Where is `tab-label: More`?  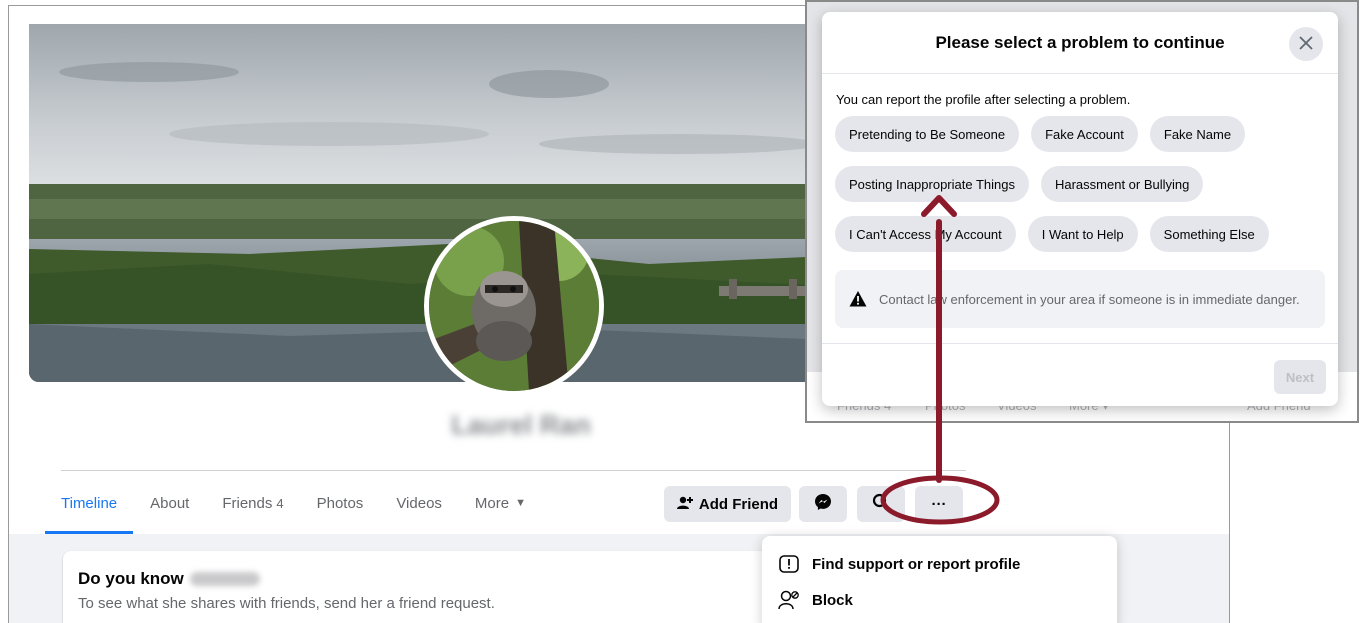
tab-label: More is located at coordinates (492, 503).